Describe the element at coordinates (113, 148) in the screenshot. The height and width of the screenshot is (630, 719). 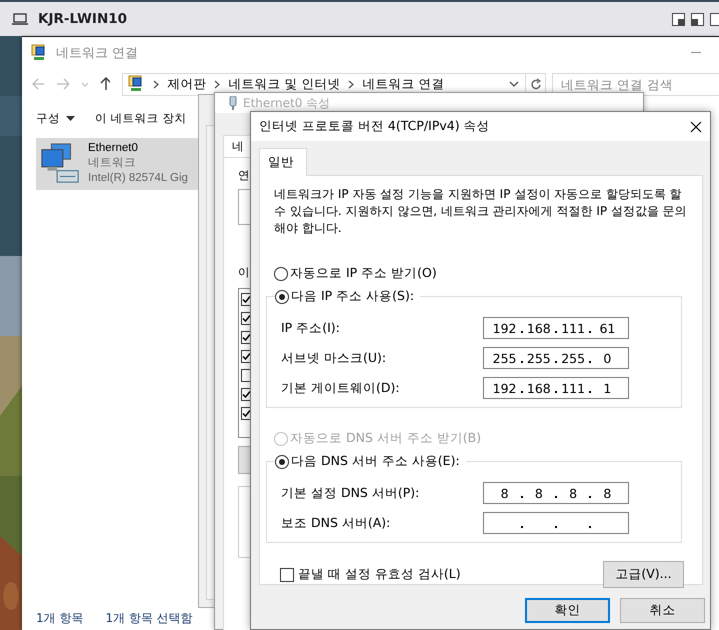
I see `adapter-name: Ethernet0` at that location.